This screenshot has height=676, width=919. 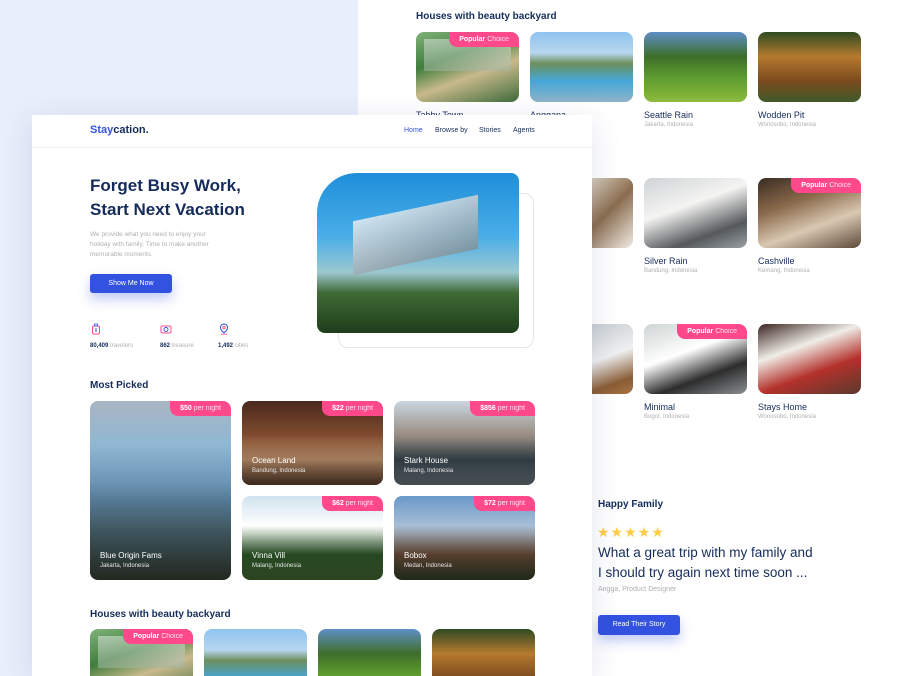 What do you see at coordinates (668, 115) in the screenshot?
I see `house-name: Seattle Rain` at bounding box center [668, 115].